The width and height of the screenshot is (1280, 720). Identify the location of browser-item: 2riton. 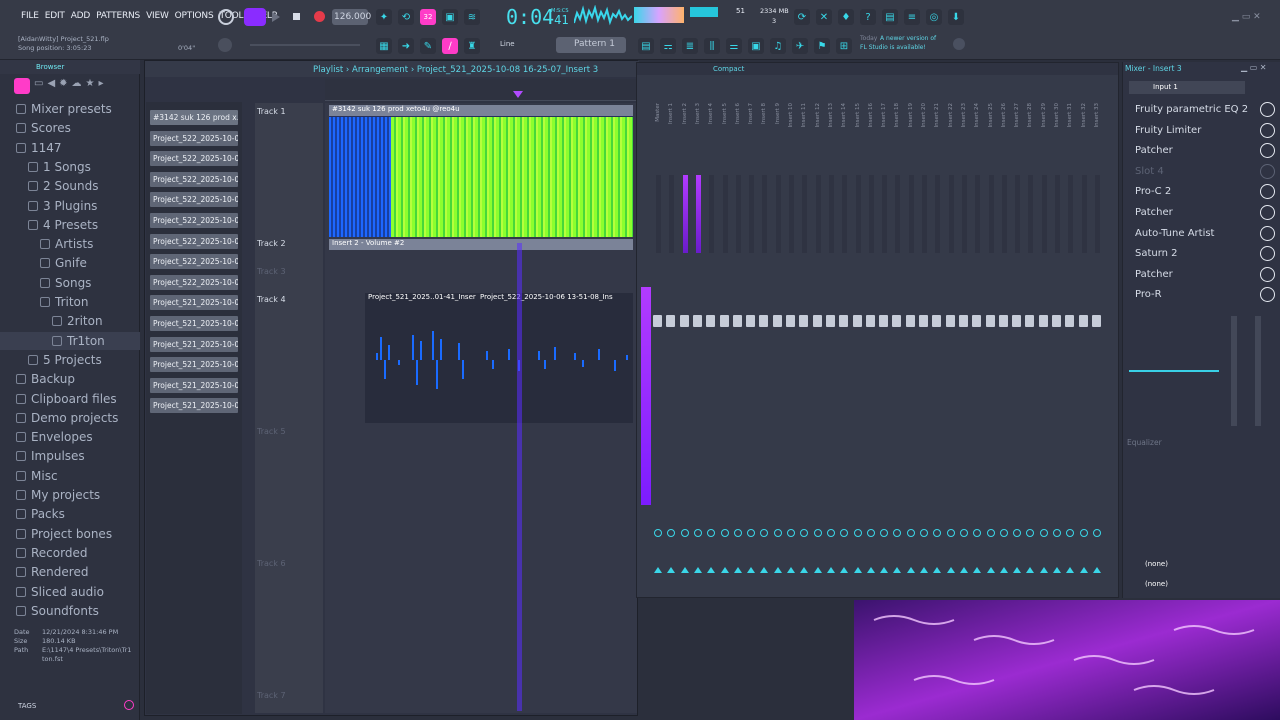
(70, 321).